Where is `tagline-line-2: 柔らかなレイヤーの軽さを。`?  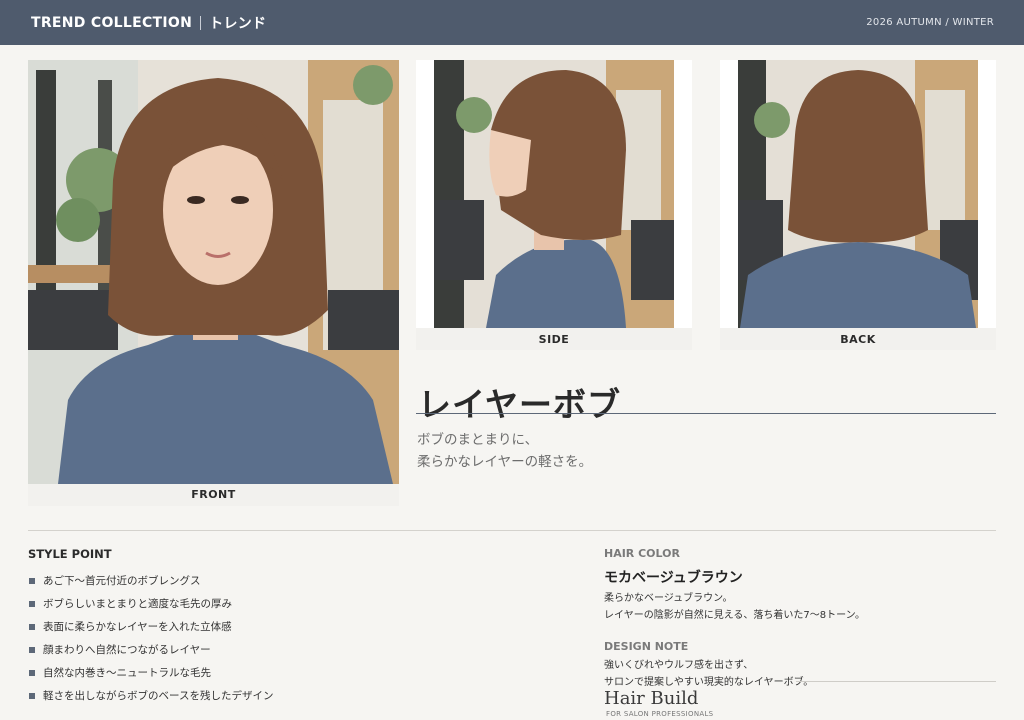 tagline-line-2: 柔らかなレイヤーの軽さを。 is located at coordinates (505, 462).